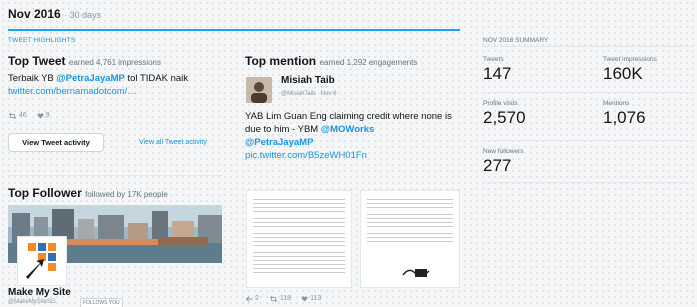  Describe the element at coordinates (616, 103) in the screenshot. I see `mentions-label: Mentions` at that location.